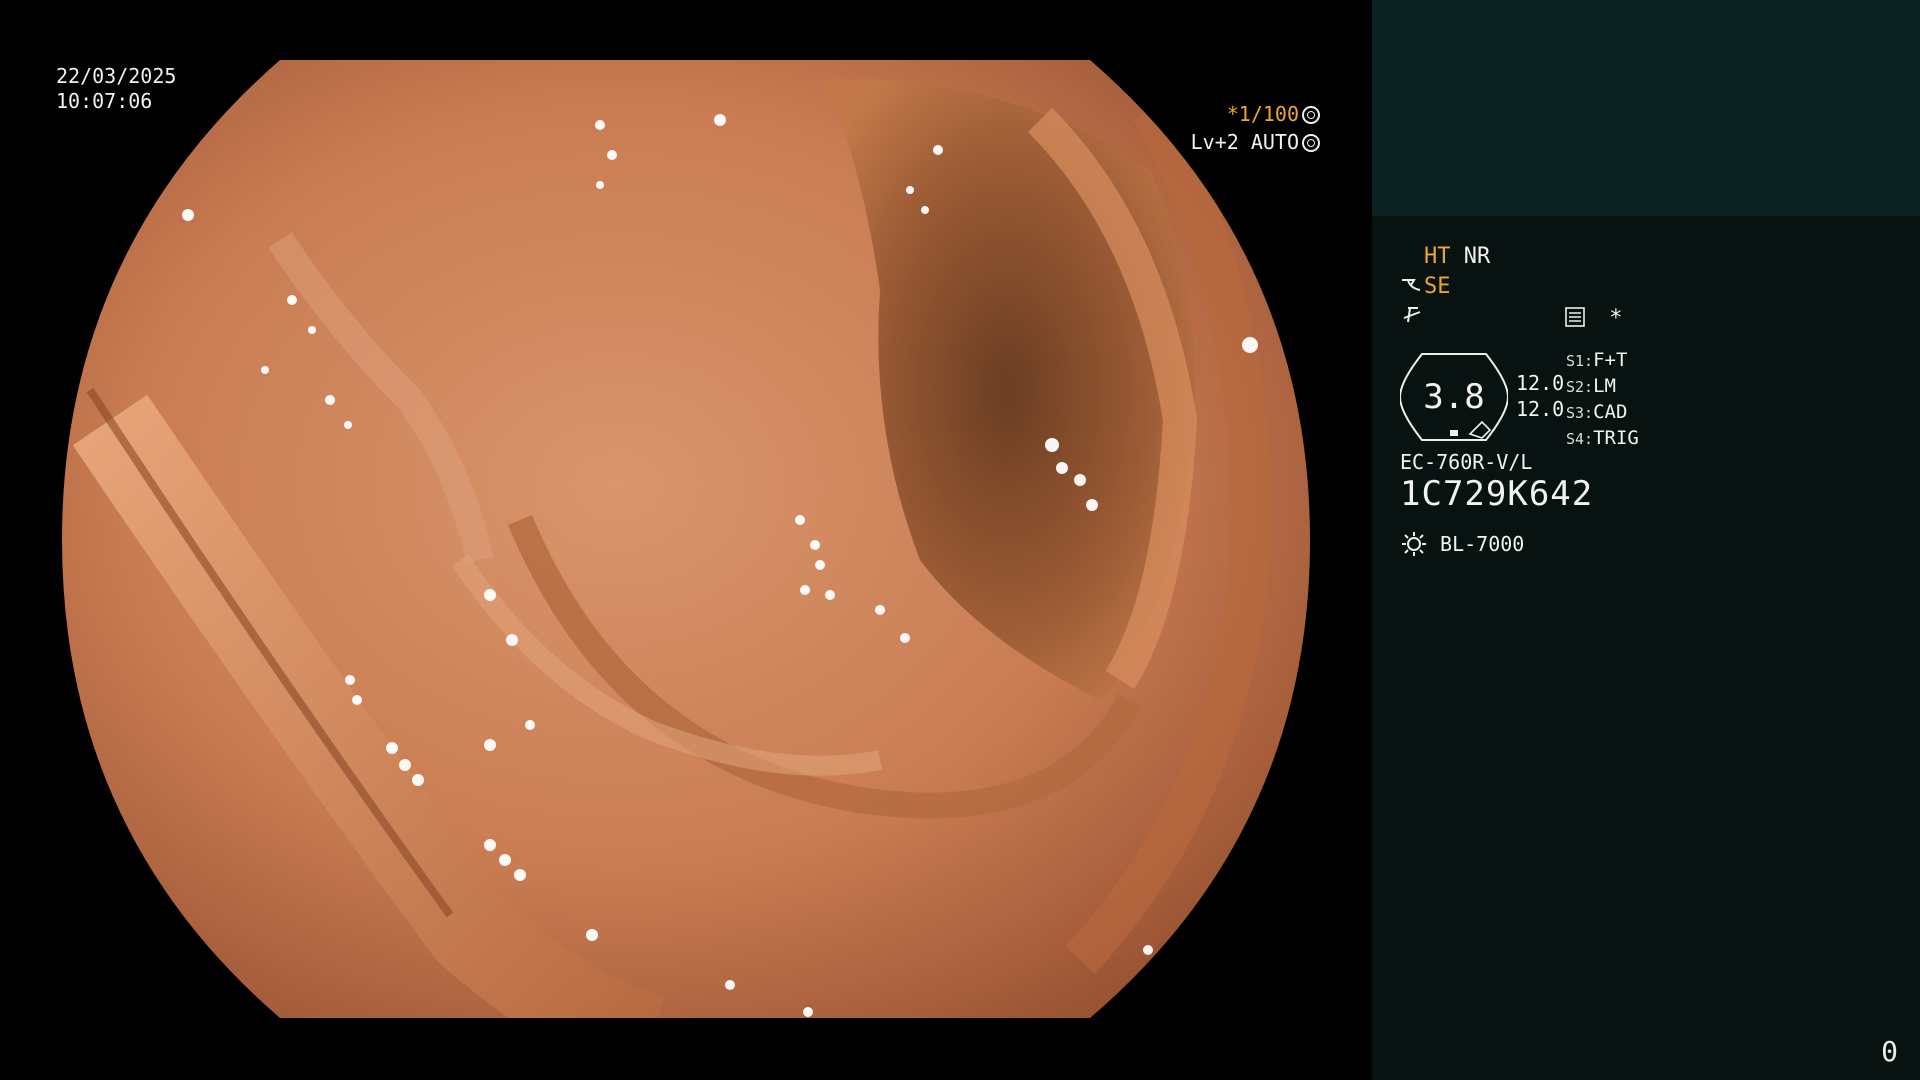 This screenshot has width=1920, height=1080. What do you see at coordinates (1597, 360) in the screenshot?
I see `switch-1: S1:F+T` at bounding box center [1597, 360].